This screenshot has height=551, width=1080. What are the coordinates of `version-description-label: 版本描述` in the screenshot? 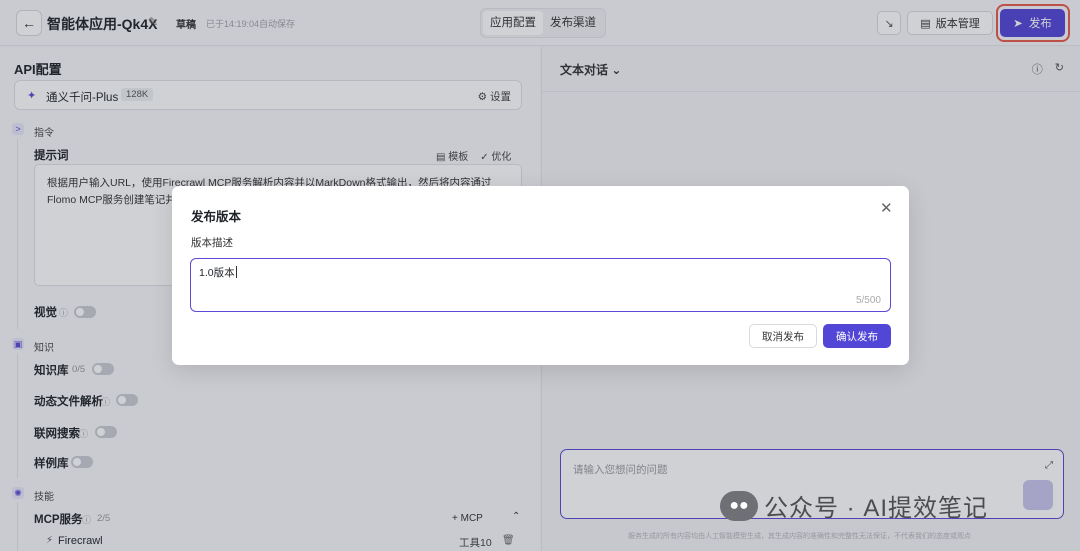 It's located at (212, 243).